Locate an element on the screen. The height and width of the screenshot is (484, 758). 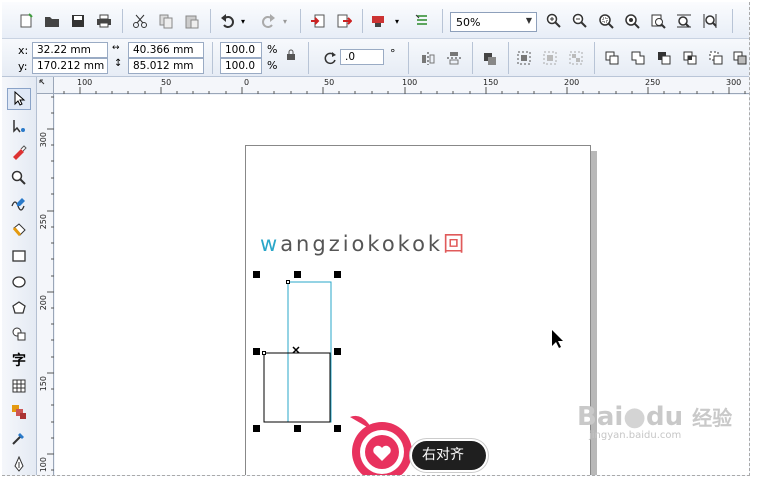
zoom-page-icon is located at coordinates (658, 21).